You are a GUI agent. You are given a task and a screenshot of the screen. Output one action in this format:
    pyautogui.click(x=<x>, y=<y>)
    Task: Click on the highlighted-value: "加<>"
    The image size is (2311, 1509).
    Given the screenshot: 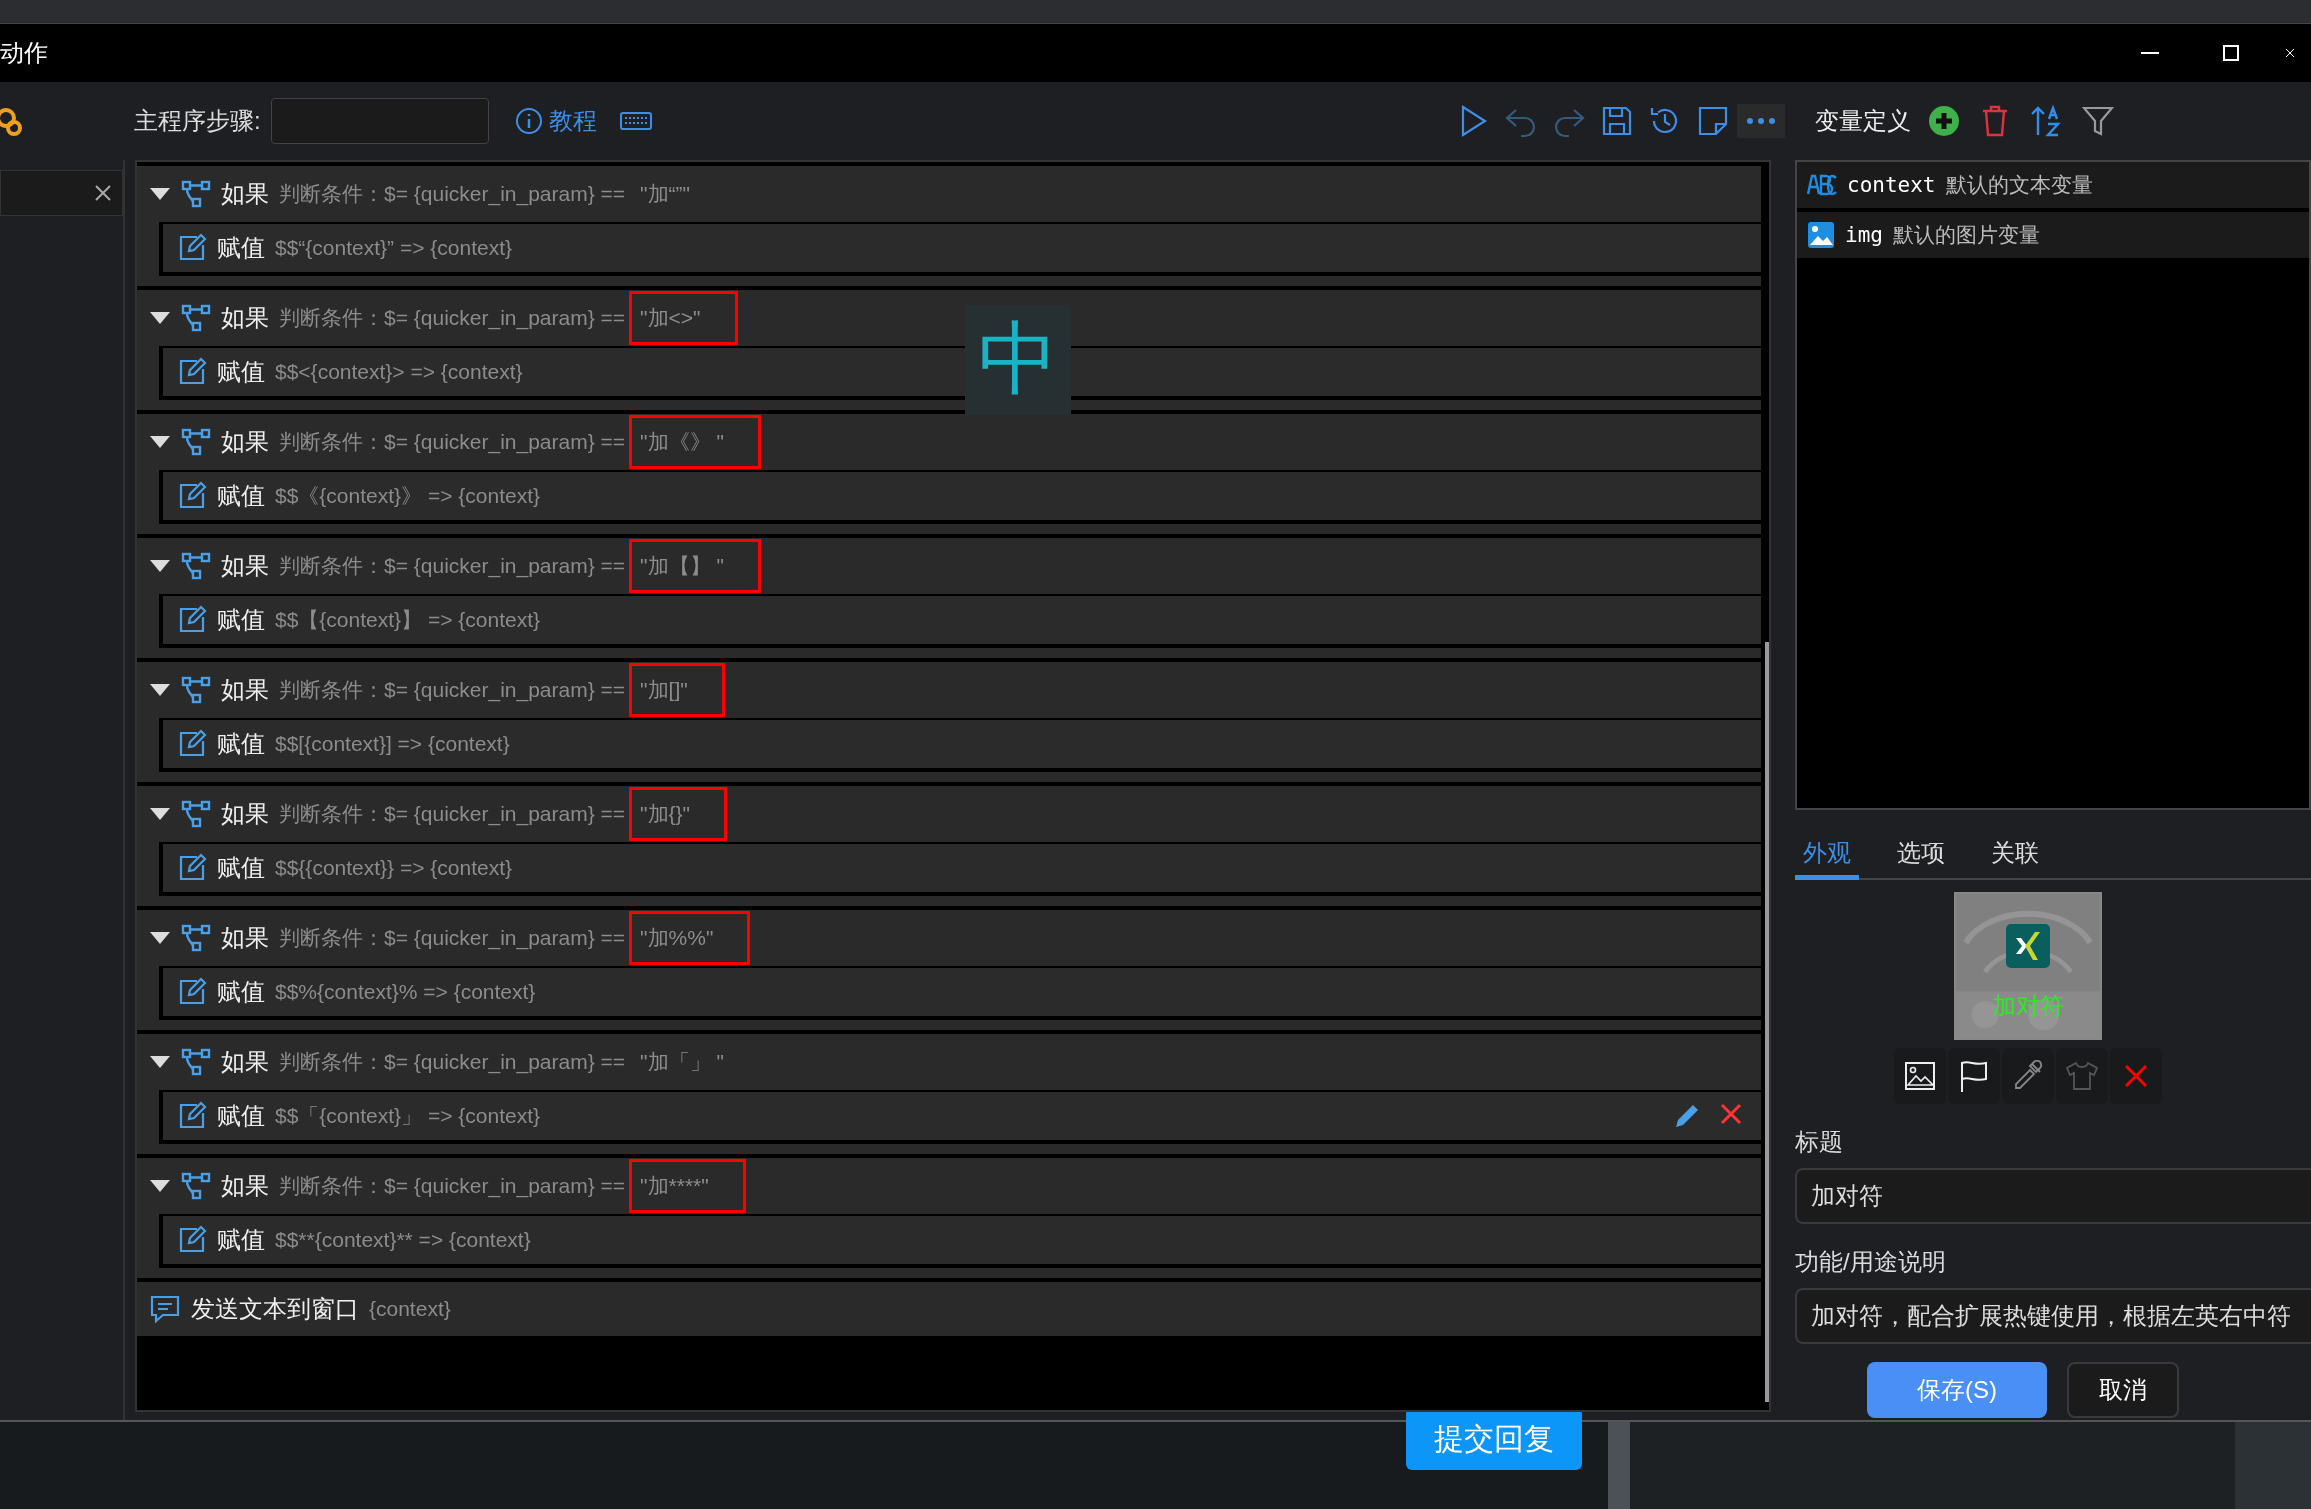 What is the action you would take?
    pyautogui.click(x=683, y=318)
    